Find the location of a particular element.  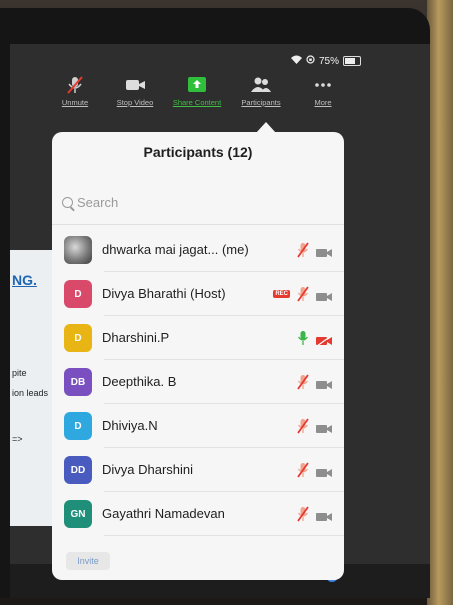

participant-name: Dhiviya.N is located at coordinates (130, 425).